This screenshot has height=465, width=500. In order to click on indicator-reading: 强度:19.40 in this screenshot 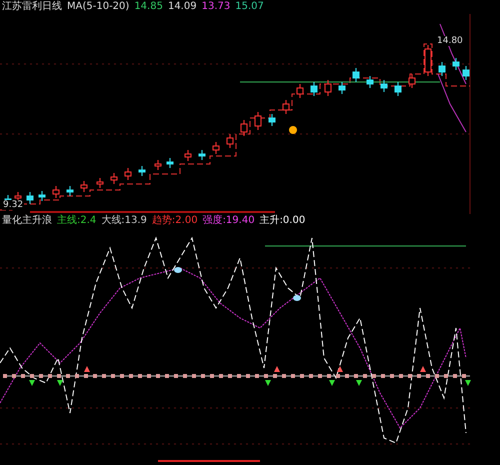, I will do `click(228, 221)`.